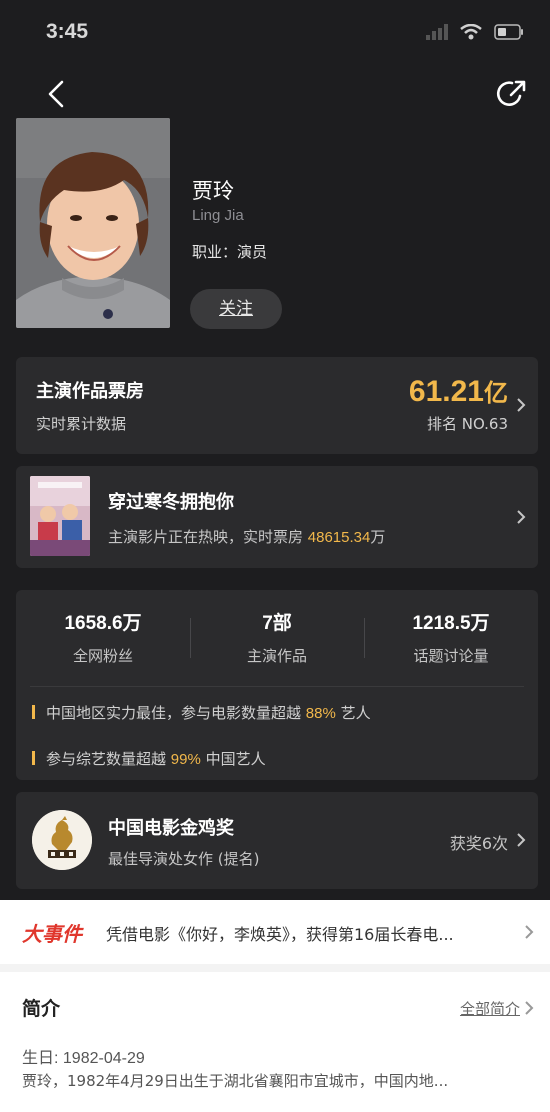 The height and width of the screenshot is (1112, 550). I want to click on status-icons, so click(475, 32).